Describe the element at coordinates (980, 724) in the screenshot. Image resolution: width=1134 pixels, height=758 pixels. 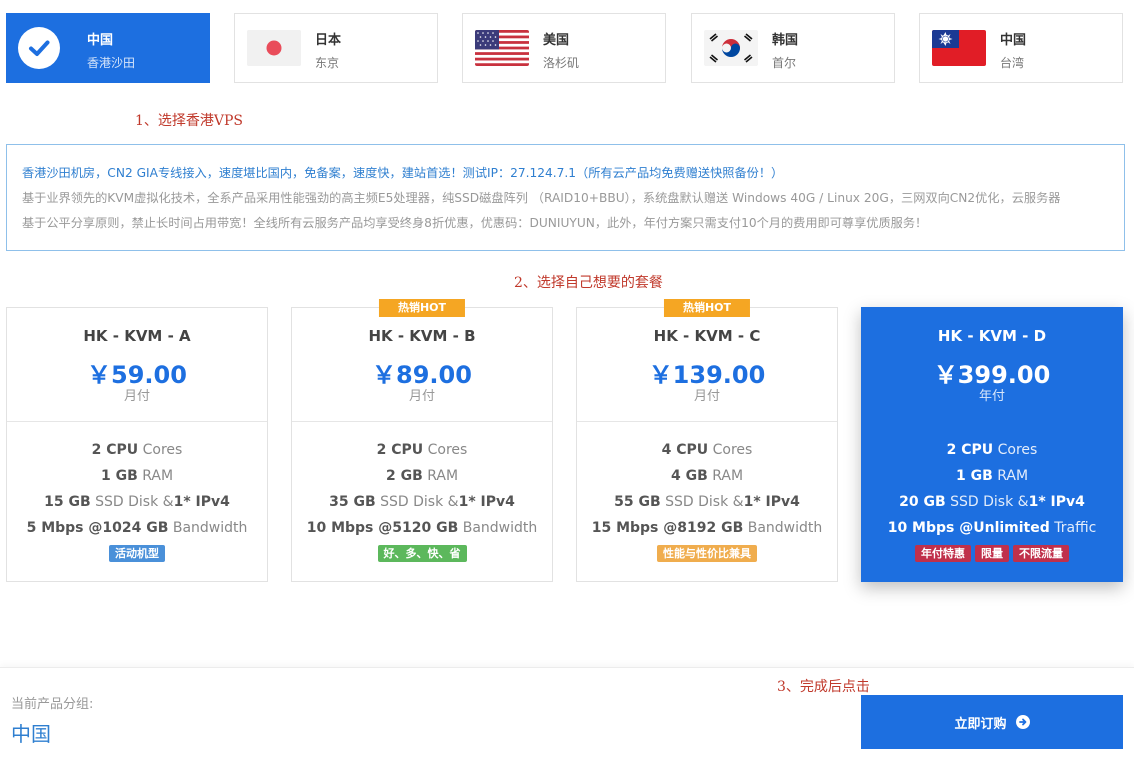
I see `order-now-label: 立即订购` at that location.